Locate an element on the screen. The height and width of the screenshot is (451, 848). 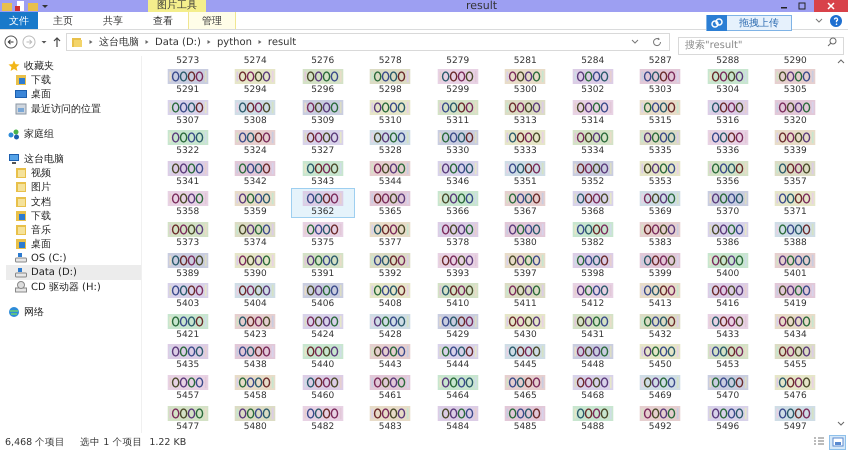
sidebar-item: 这台电脑 is located at coordinates (73, 159).